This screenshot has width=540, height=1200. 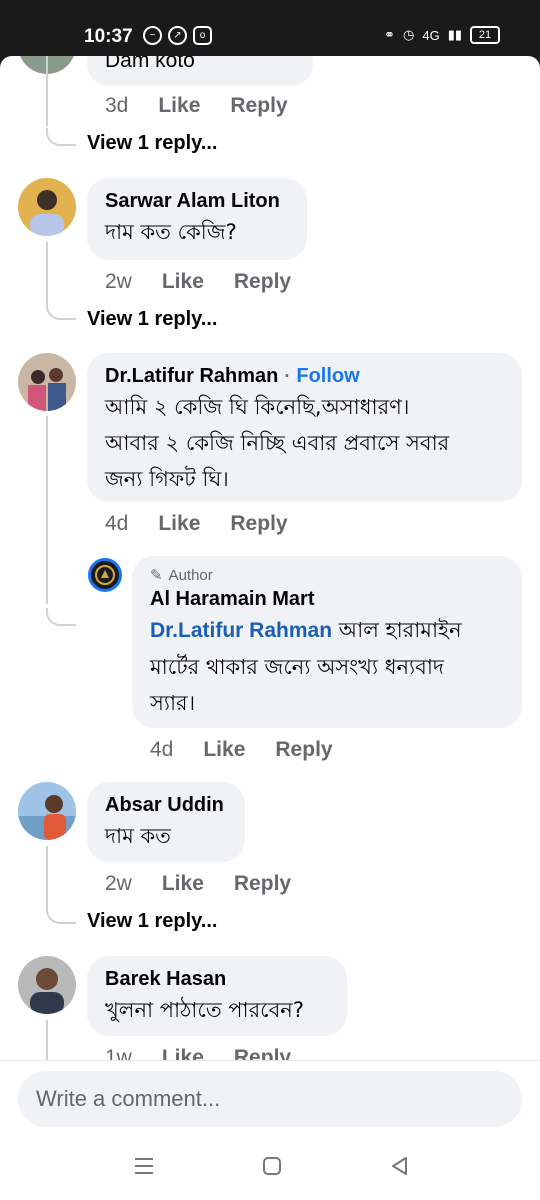 What do you see at coordinates (150, 64) in the screenshot?
I see `comment-text: Dam koto` at bounding box center [150, 64].